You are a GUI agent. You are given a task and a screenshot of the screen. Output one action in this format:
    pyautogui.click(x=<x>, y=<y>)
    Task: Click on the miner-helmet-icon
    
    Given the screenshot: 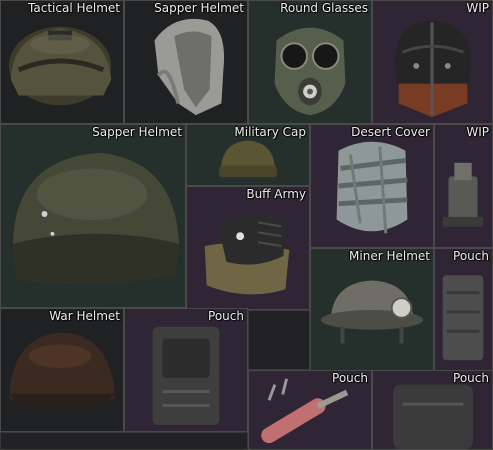 What is the action you would take?
    pyautogui.click(x=372, y=312)
    